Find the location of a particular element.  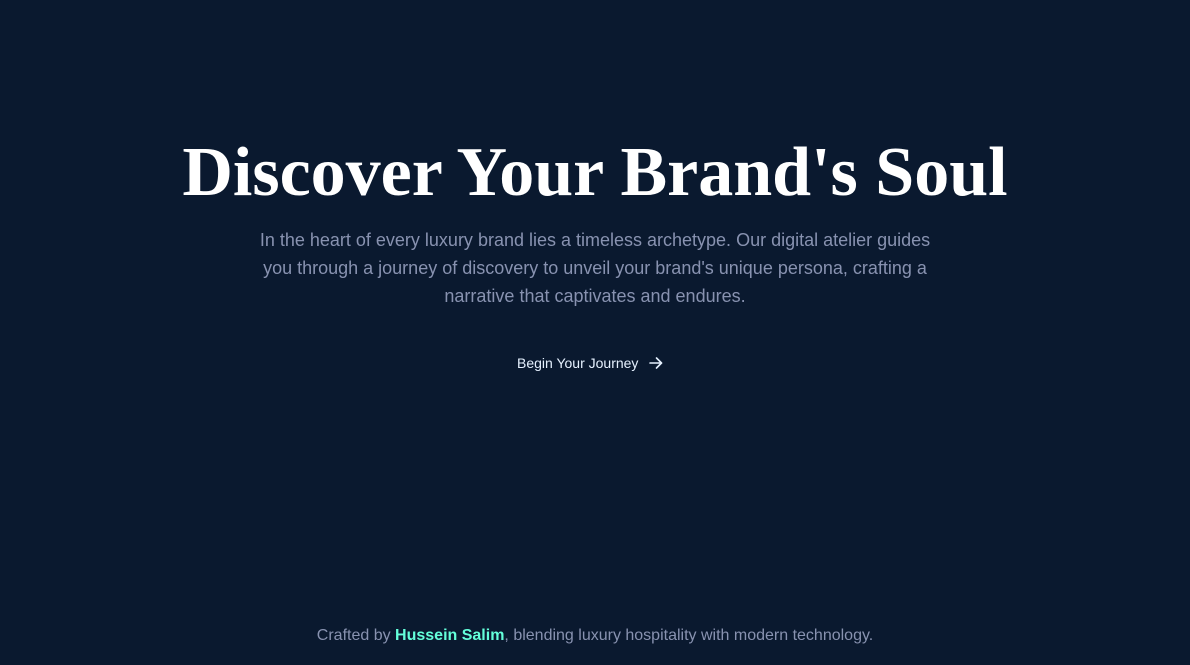

author-link: Hussein Salim is located at coordinates (449, 635).